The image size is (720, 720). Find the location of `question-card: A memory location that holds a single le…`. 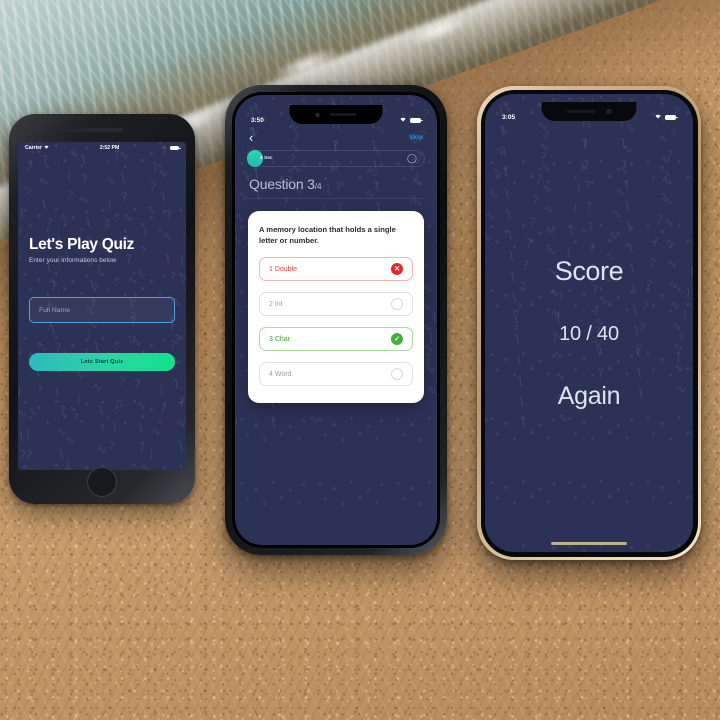

question-card: A memory location that holds a single le… is located at coordinates (336, 307).